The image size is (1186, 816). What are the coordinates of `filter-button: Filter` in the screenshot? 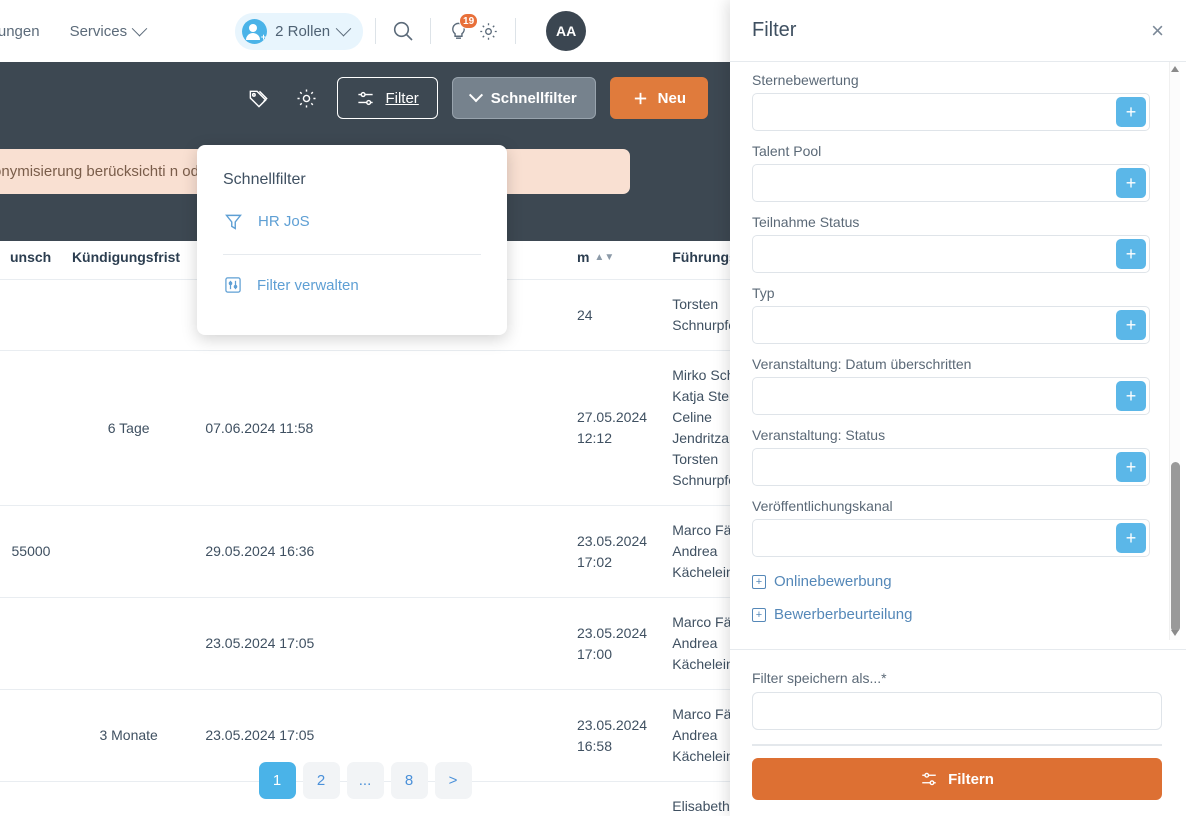 It's located at (387, 98).